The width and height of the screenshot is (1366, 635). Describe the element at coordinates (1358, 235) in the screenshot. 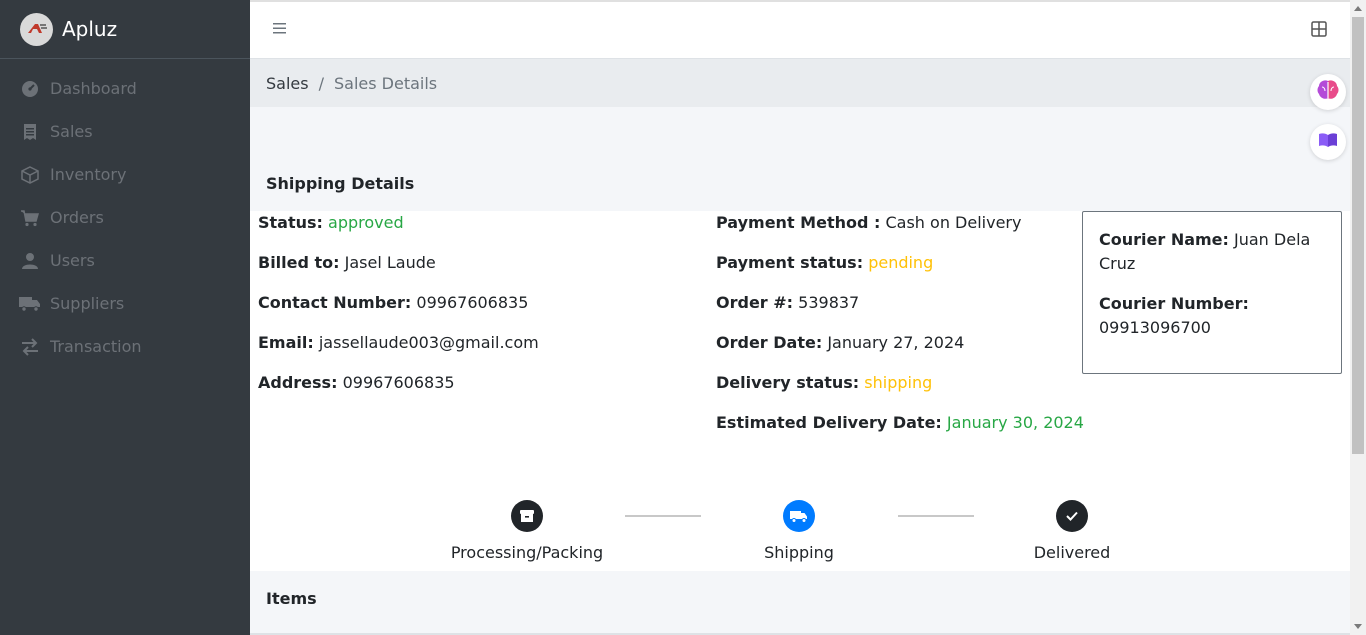

I see `scroll-thumb` at that location.